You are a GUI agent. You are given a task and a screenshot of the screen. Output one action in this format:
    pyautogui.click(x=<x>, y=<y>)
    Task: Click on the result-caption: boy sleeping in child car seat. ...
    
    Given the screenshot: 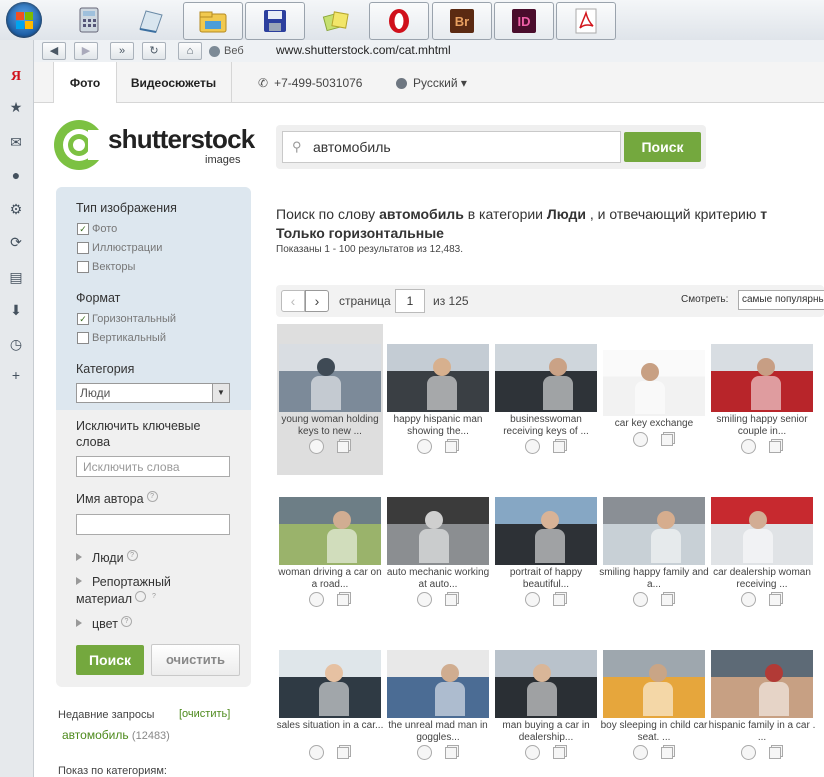 What is the action you would take?
    pyautogui.click(x=654, y=732)
    